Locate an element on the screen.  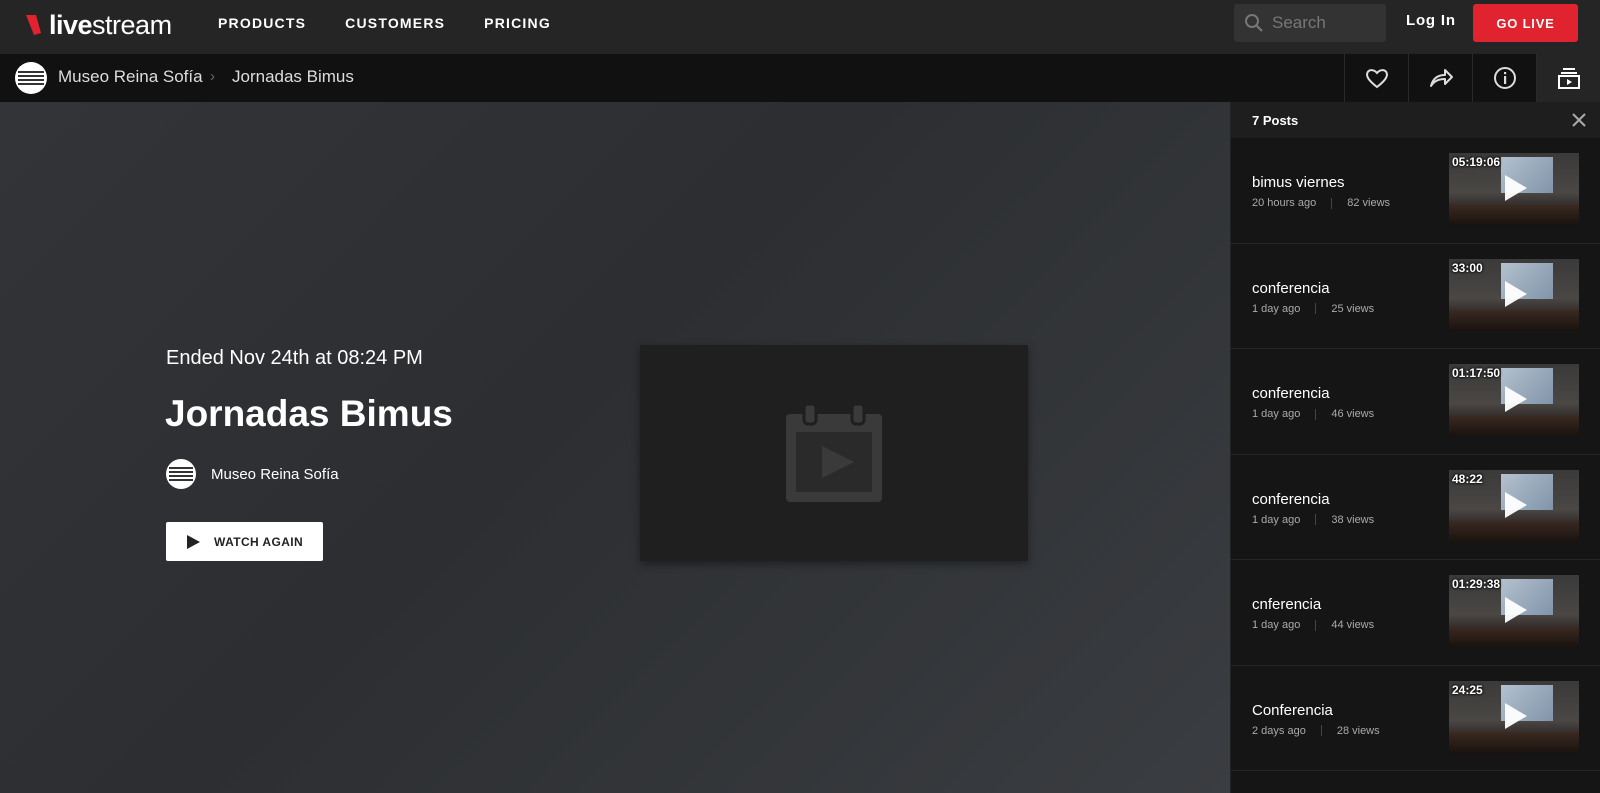
post-meta: 20 hours ago 82 views is located at coordinates (1321, 203).